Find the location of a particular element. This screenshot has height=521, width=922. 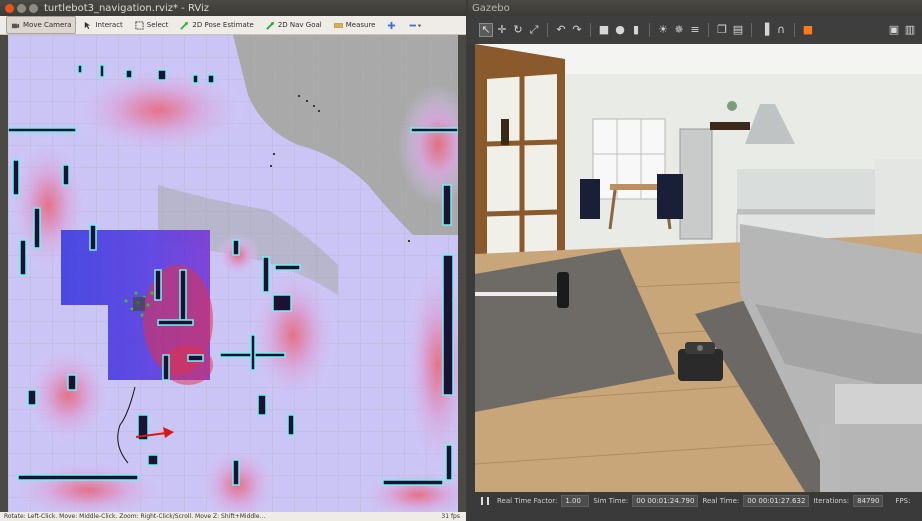

scale-mode-icon: ⤢ is located at coordinates (534, 30).